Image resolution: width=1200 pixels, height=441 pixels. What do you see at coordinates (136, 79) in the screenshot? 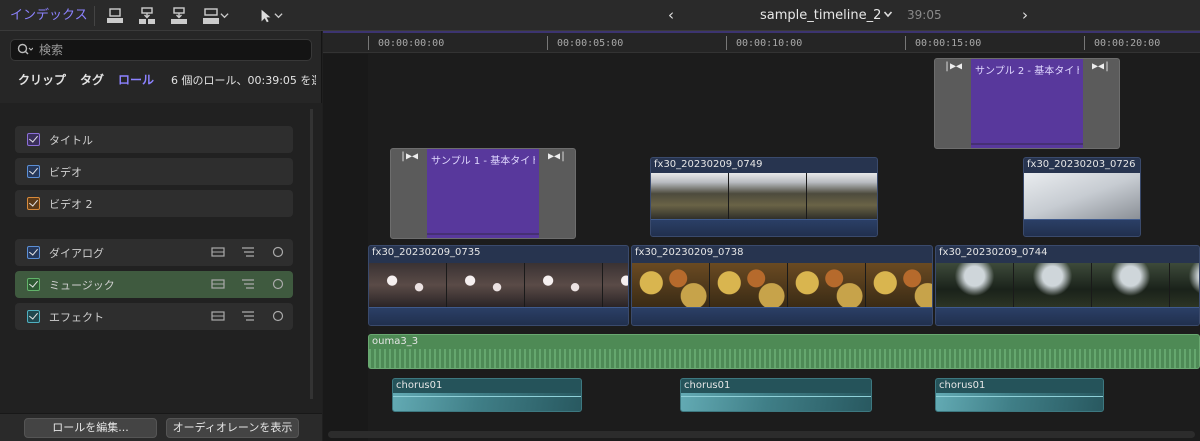
I see `tab-roles: ロール` at bounding box center [136, 79].